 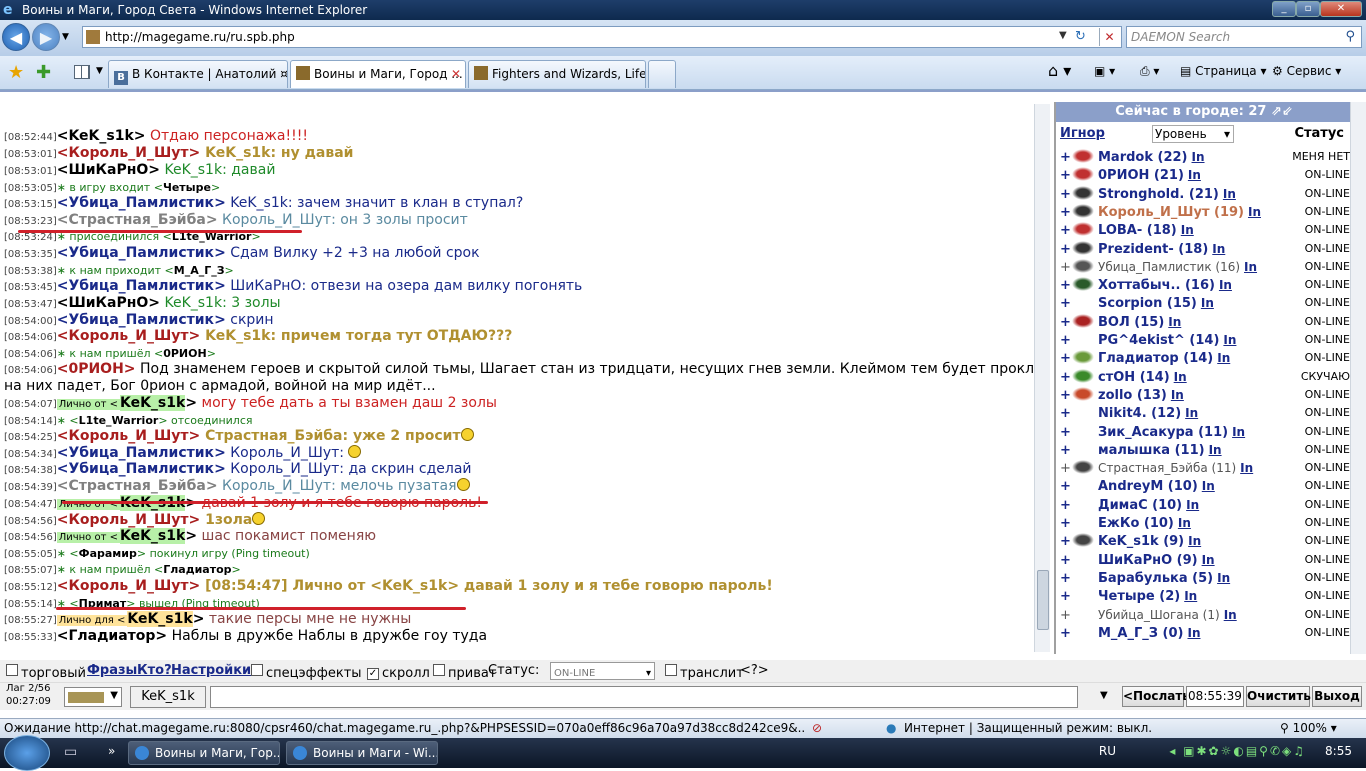 What do you see at coordinates (1206, 212) in the screenshot?
I see `user-list-item: + Король_И_Шут (19) In ON-LINE` at bounding box center [1206, 212].